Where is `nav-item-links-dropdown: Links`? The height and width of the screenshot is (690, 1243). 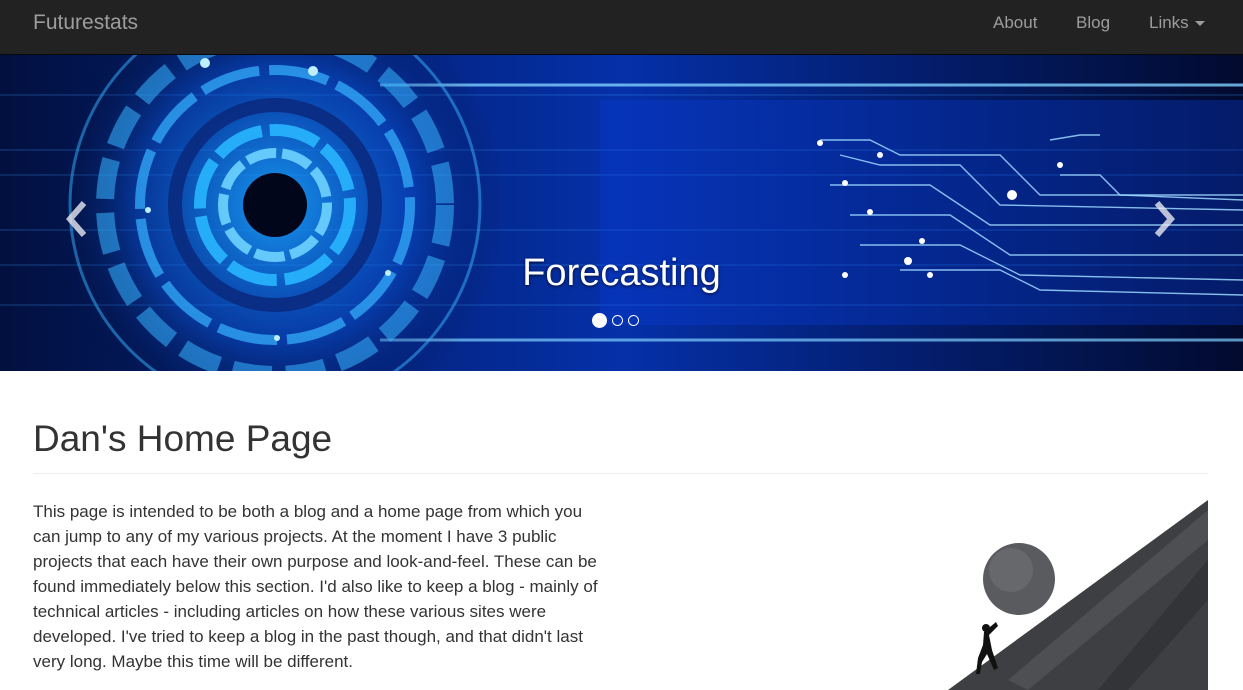
nav-item-links-dropdown: Links is located at coordinates (1177, 23).